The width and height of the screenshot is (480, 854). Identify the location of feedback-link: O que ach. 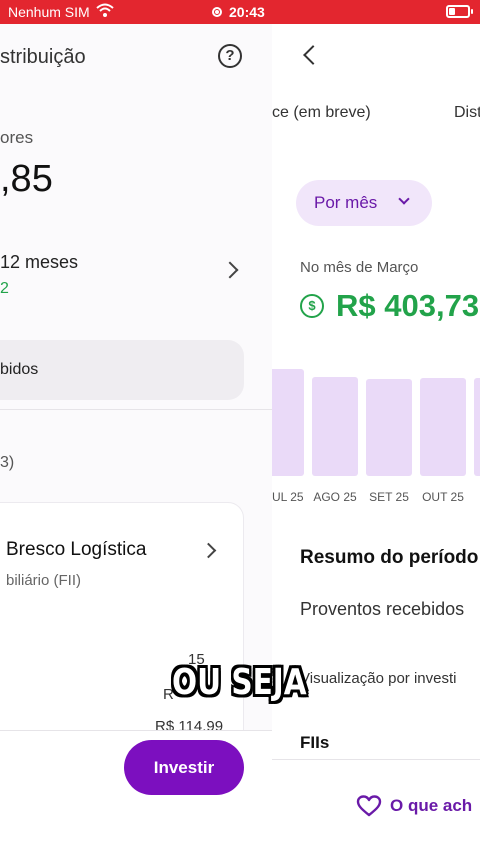
(431, 806).